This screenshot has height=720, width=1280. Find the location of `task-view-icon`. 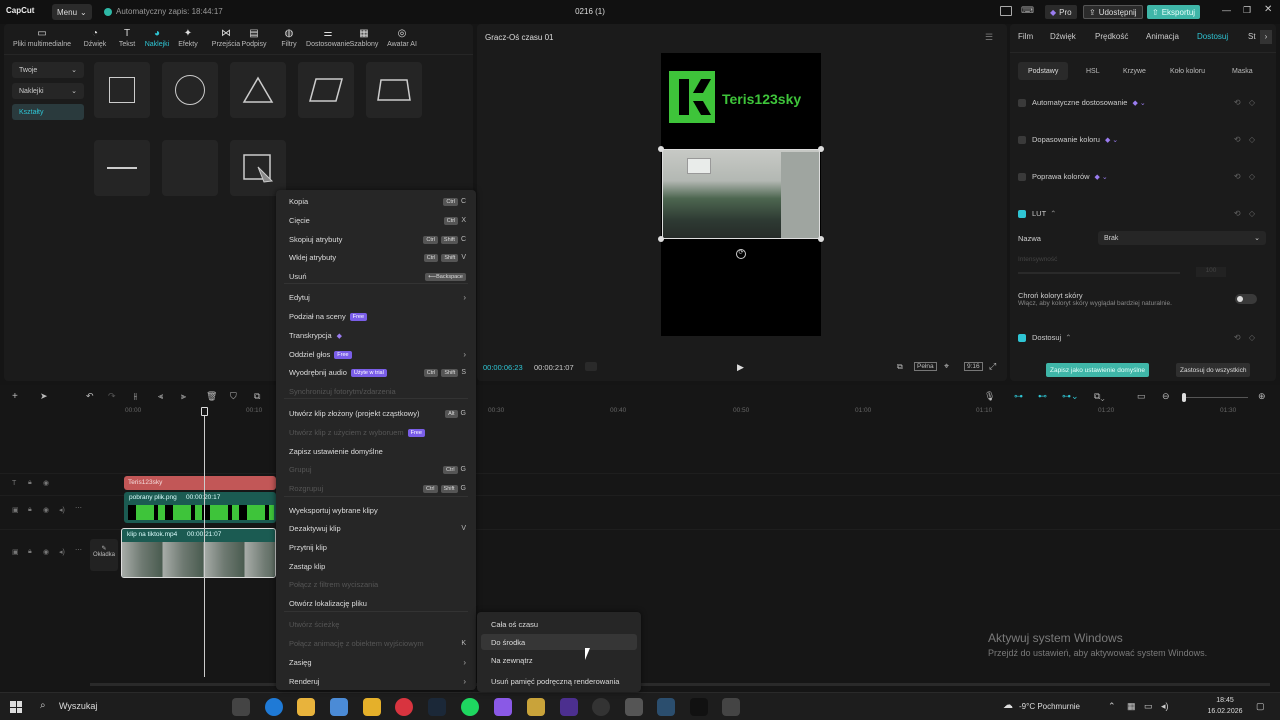

task-view-icon is located at coordinates (241, 707).